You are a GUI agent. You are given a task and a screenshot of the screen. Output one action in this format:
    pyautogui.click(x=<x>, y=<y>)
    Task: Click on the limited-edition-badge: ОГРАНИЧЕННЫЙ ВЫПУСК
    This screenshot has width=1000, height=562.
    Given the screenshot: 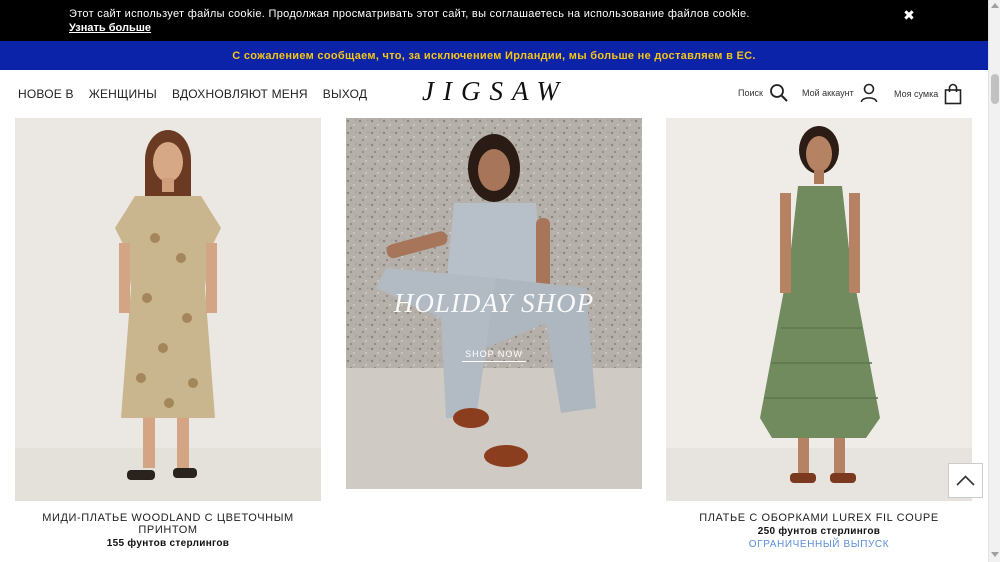 What is the action you would take?
    pyautogui.click(x=819, y=544)
    